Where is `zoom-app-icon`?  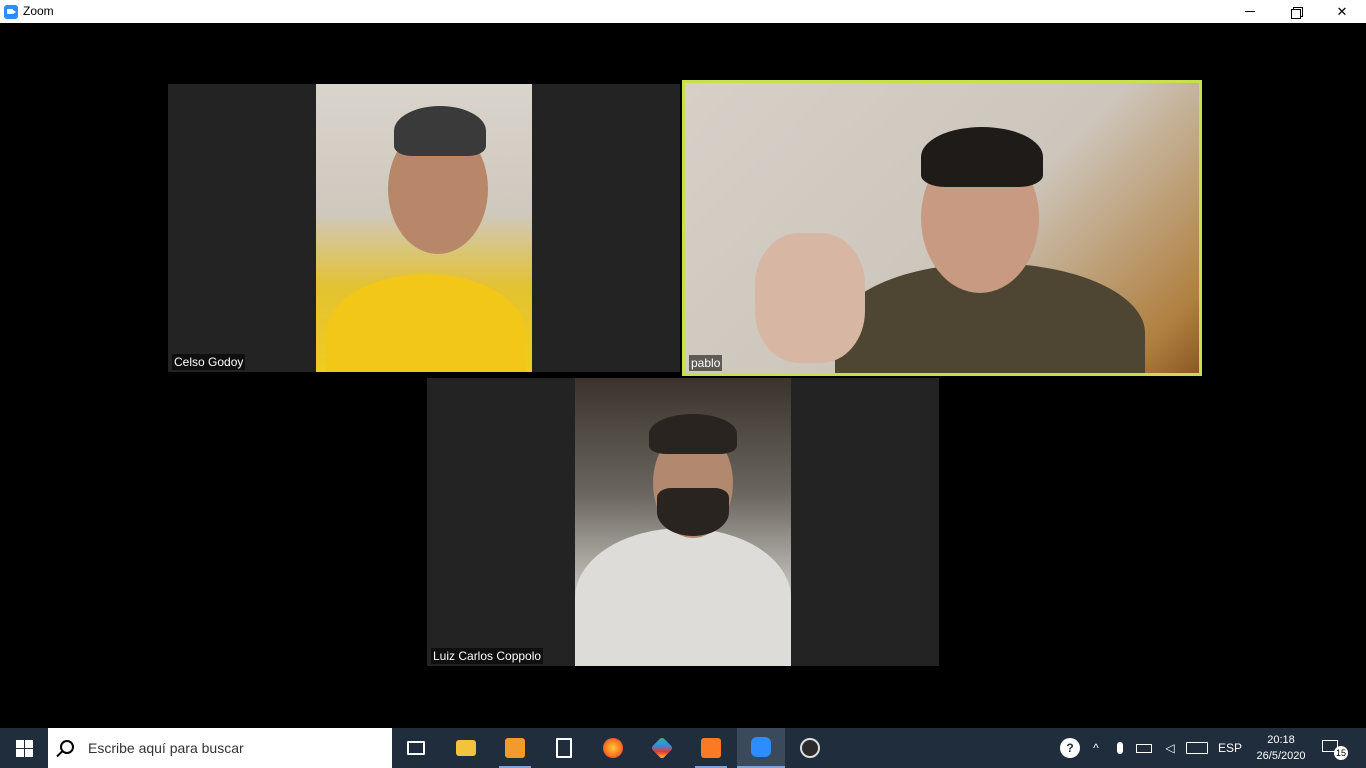 zoom-app-icon is located at coordinates (11, 12).